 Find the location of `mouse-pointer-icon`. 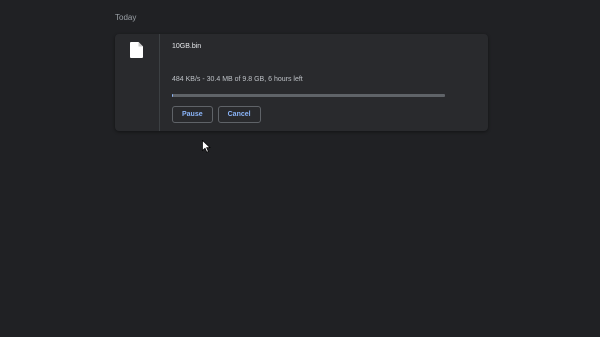

mouse-pointer-icon is located at coordinates (206, 146).